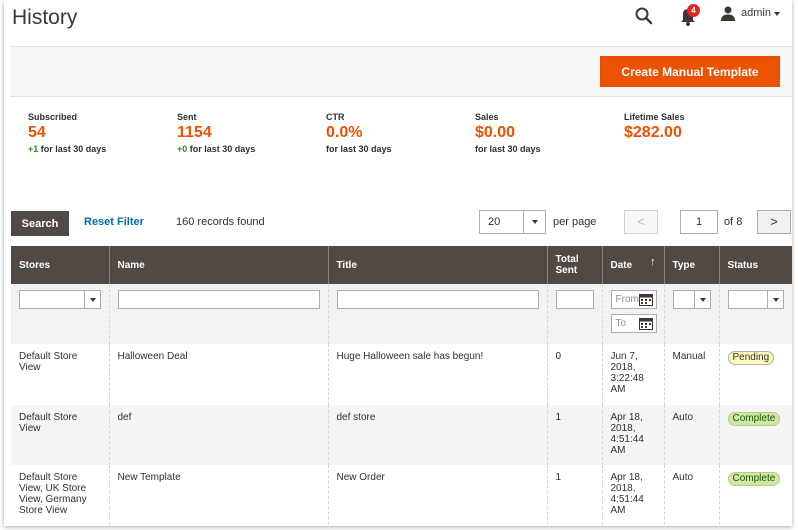  Describe the element at coordinates (37, 132) in the screenshot. I see `stat-value: 54` at that location.